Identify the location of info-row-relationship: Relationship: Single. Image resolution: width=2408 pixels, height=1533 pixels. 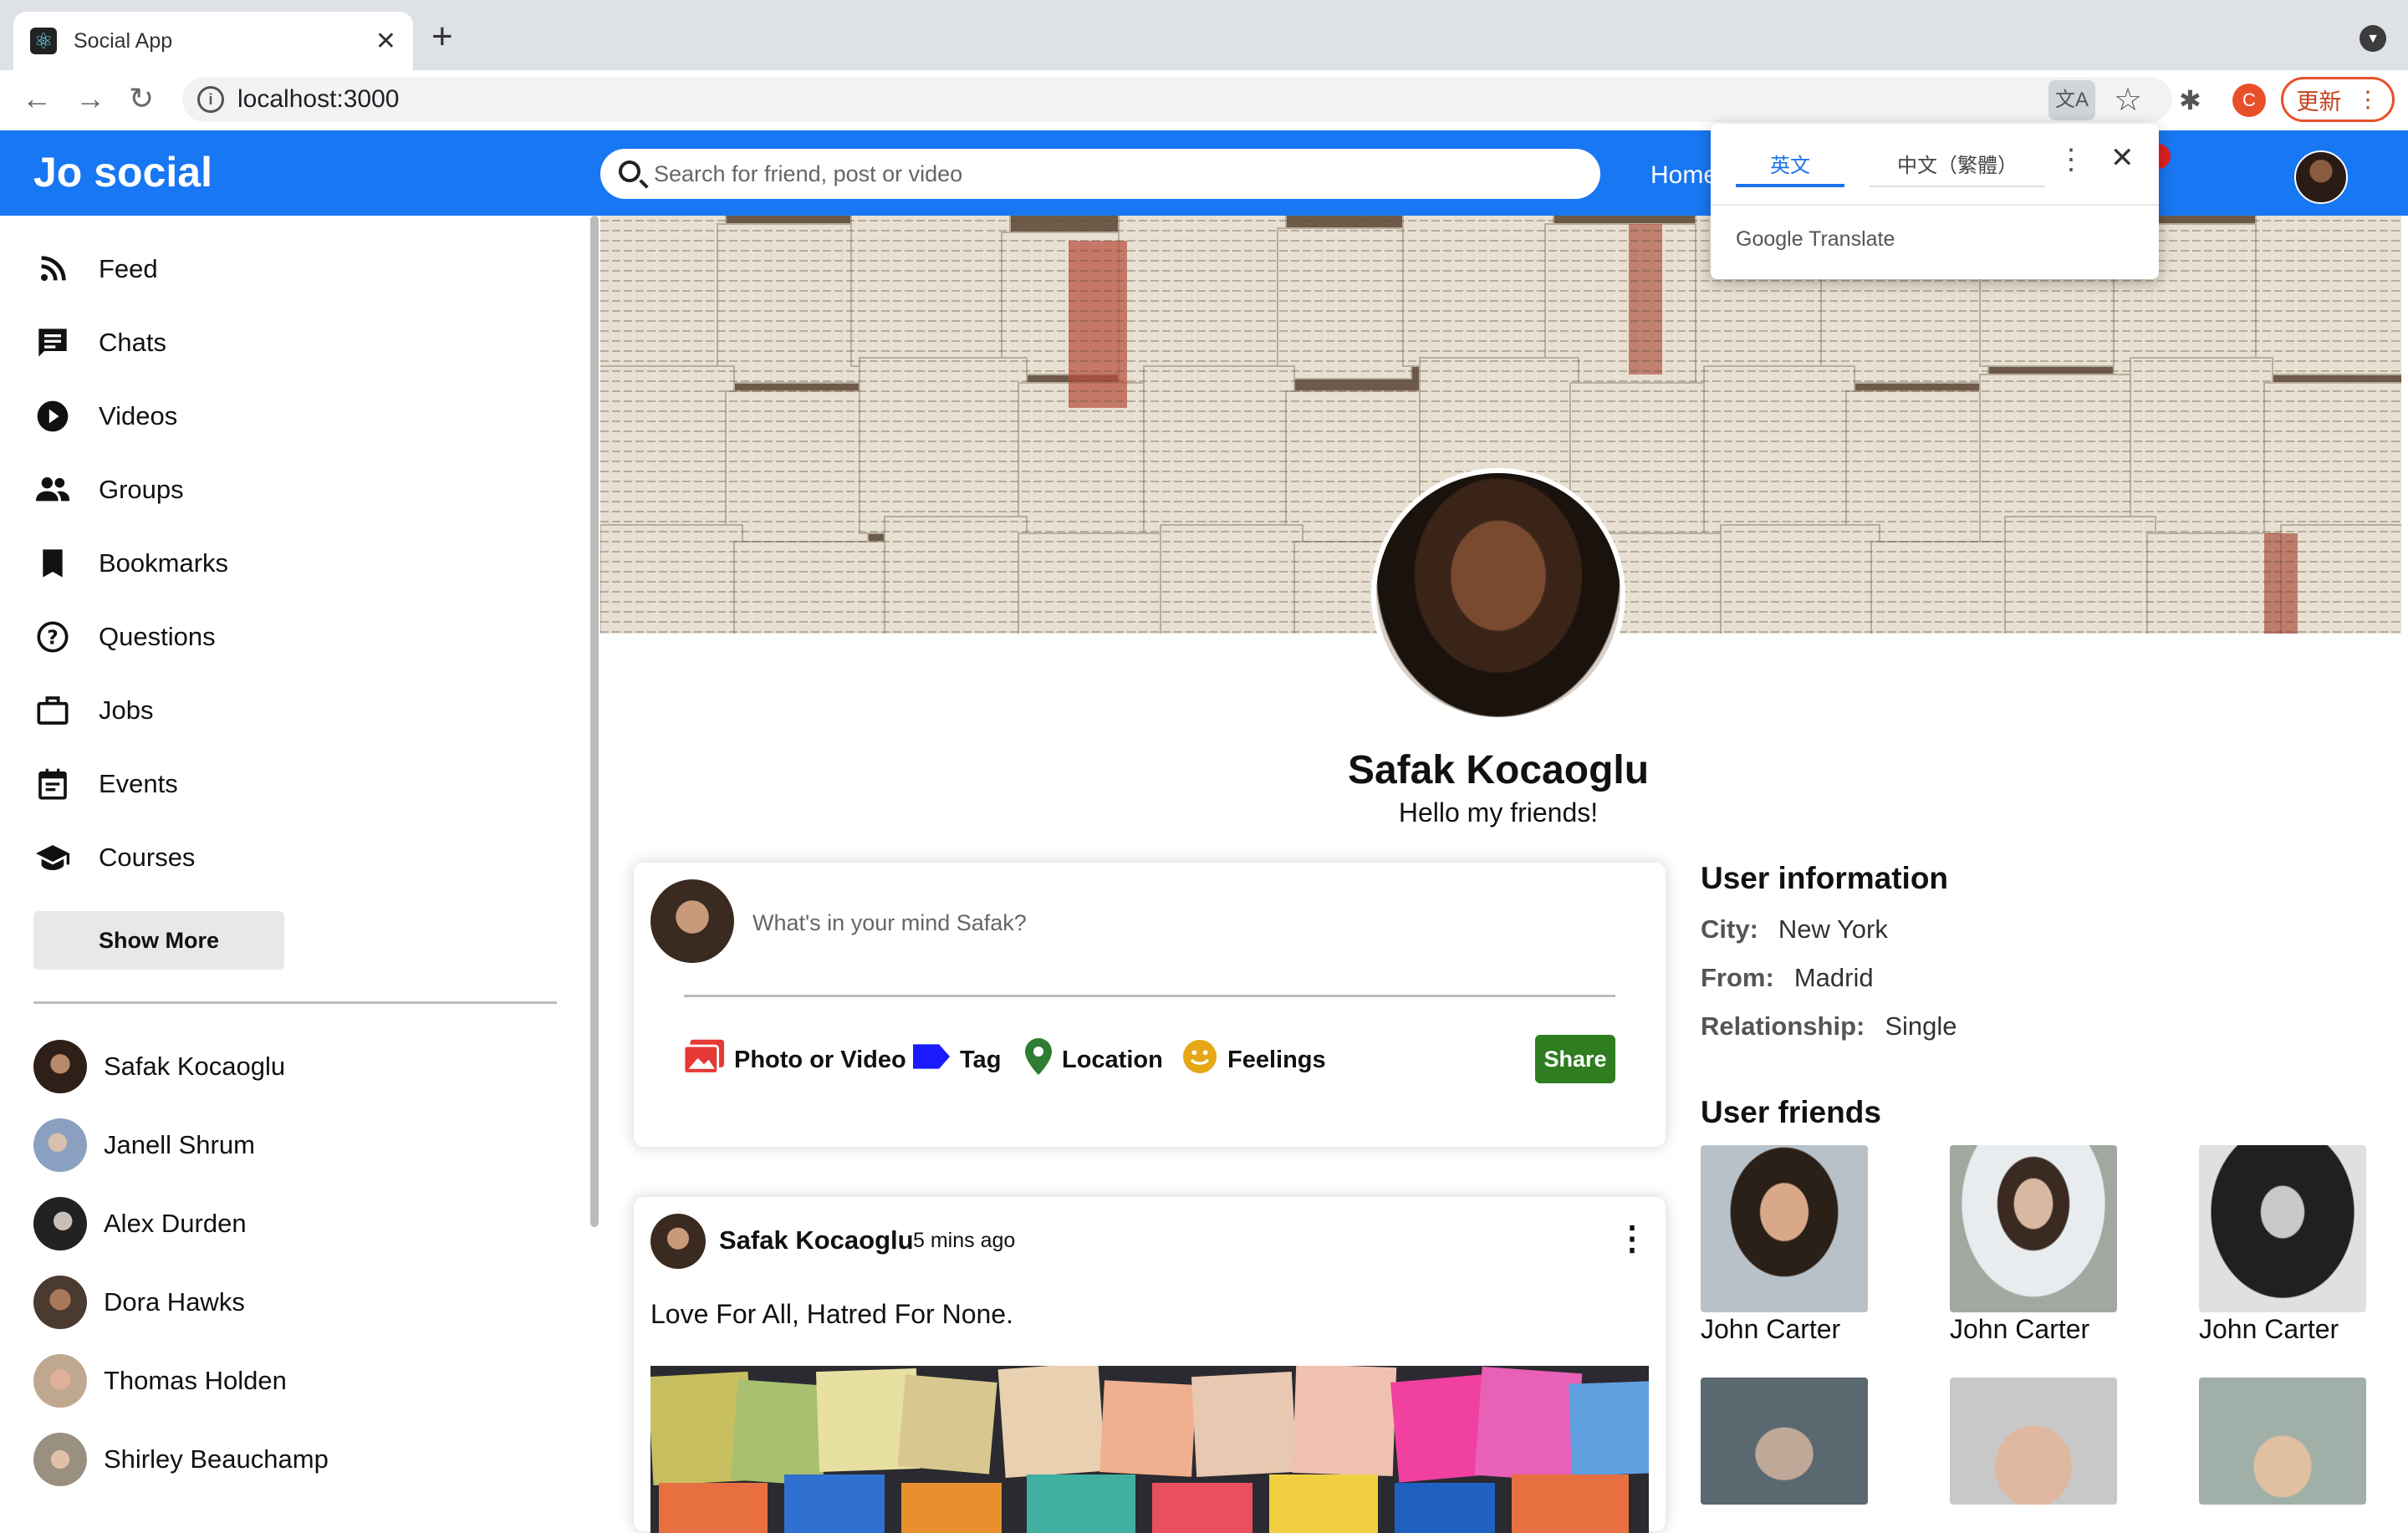
(1829, 1026).